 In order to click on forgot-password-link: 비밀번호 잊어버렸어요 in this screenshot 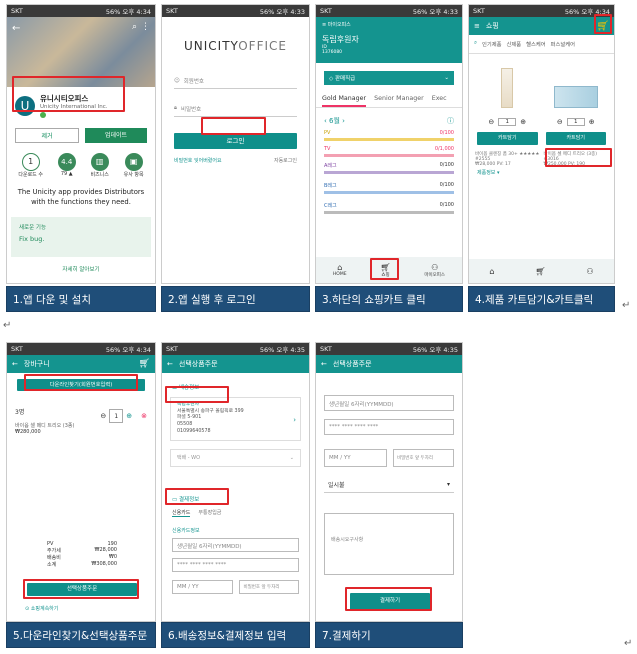, I will do `click(198, 160)`.